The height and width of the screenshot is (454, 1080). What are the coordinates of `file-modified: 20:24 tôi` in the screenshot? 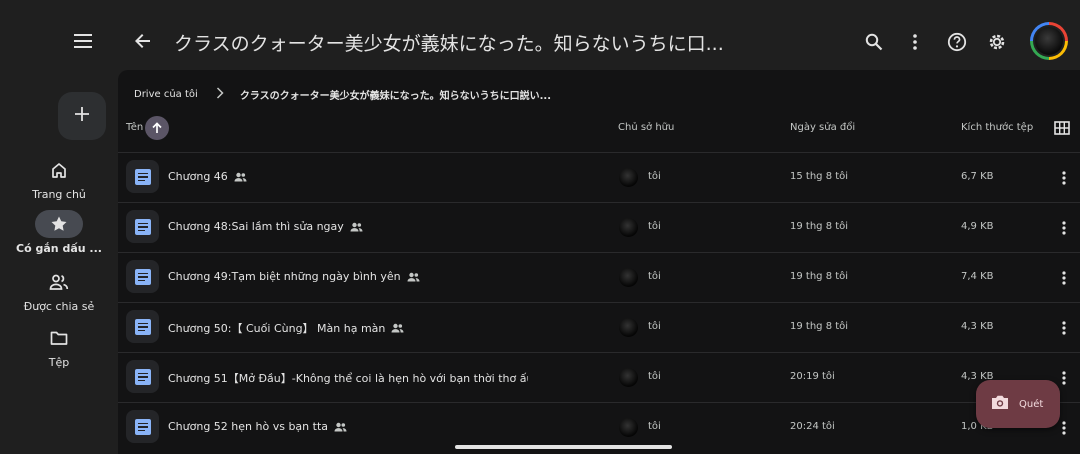 It's located at (812, 426).